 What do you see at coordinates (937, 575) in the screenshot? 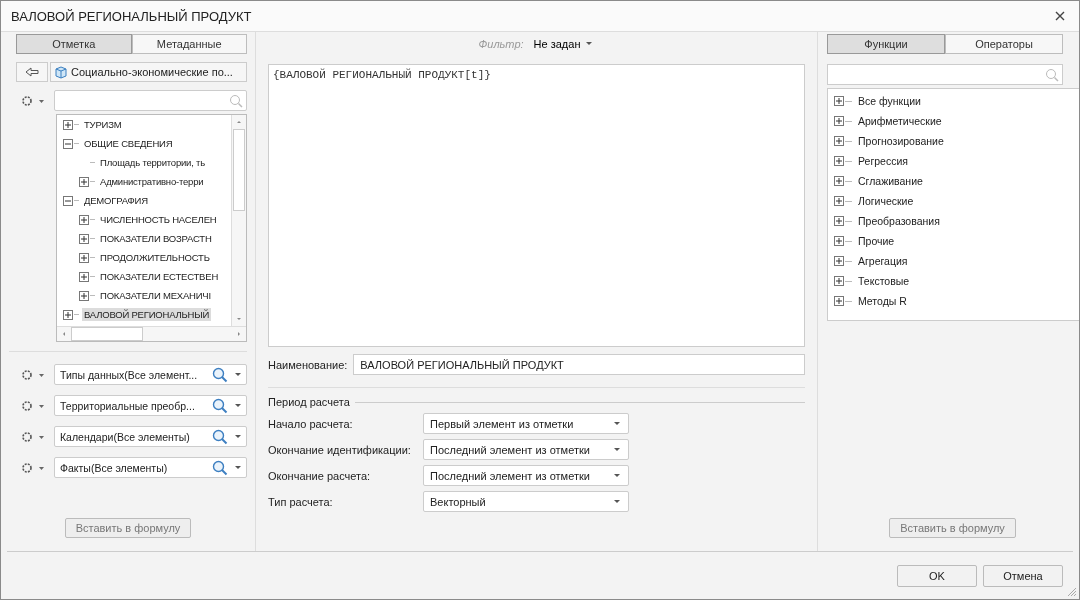
I see `ok-button: OK` at bounding box center [937, 575].